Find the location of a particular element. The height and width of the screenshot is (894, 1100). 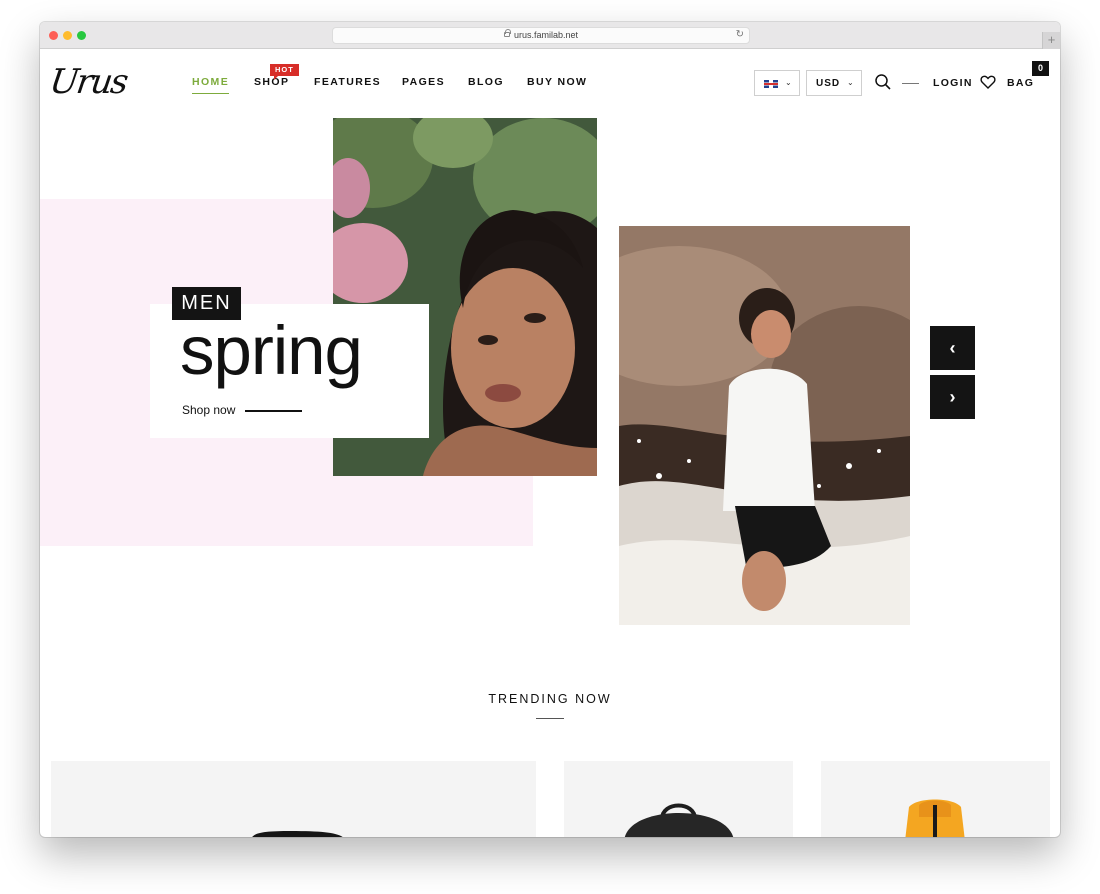

hero-headline: spring is located at coordinates (271, 350).